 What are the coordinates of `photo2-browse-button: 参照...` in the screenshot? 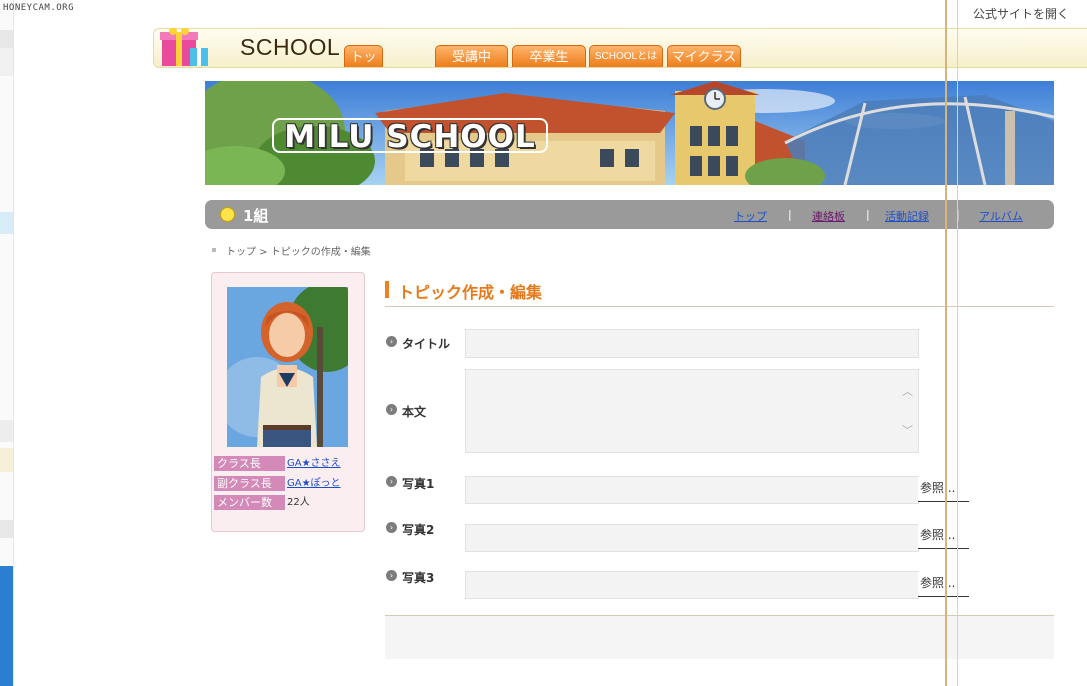 It's located at (943, 536).